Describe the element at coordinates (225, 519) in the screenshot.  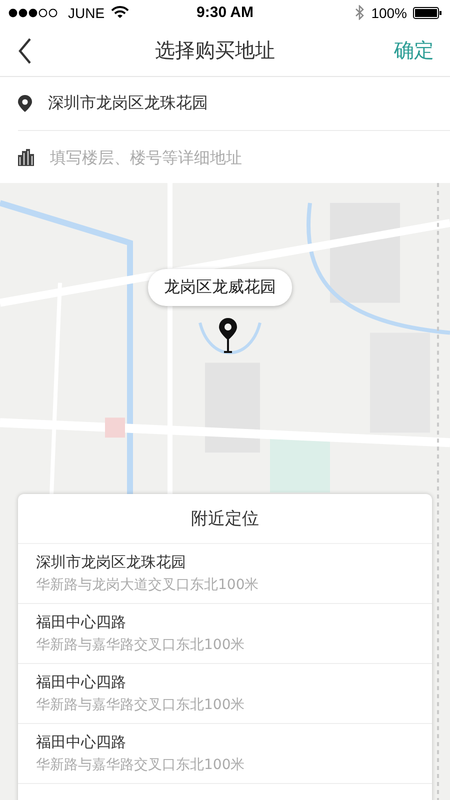
I see `panel-title: 附近定位` at that location.